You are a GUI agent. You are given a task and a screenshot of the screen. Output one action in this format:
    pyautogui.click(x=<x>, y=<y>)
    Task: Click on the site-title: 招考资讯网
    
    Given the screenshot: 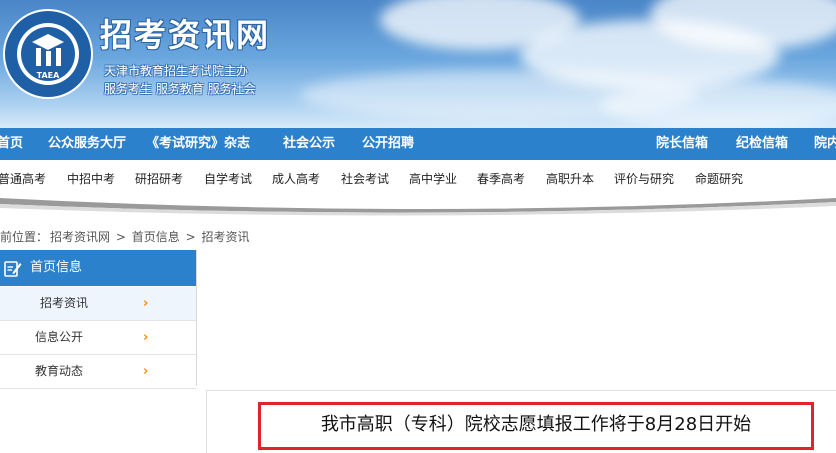 What is the action you would take?
    pyautogui.click(x=185, y=33)
    